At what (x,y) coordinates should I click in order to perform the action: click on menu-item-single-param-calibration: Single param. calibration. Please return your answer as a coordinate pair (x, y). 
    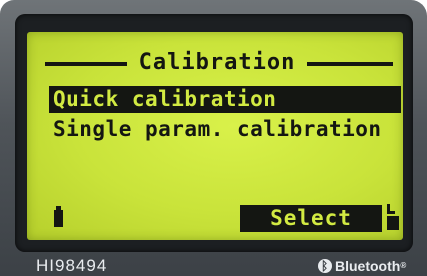
    Looking at the image, I should click on (225, 129).